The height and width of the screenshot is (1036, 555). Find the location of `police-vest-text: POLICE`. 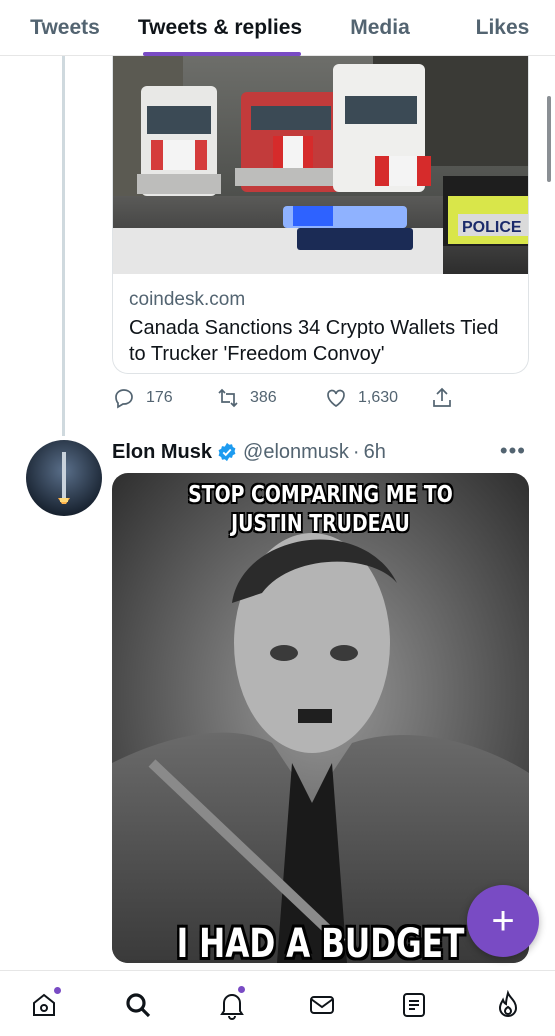

police-vest-text: POLICE is located at coordinates (492, 227).